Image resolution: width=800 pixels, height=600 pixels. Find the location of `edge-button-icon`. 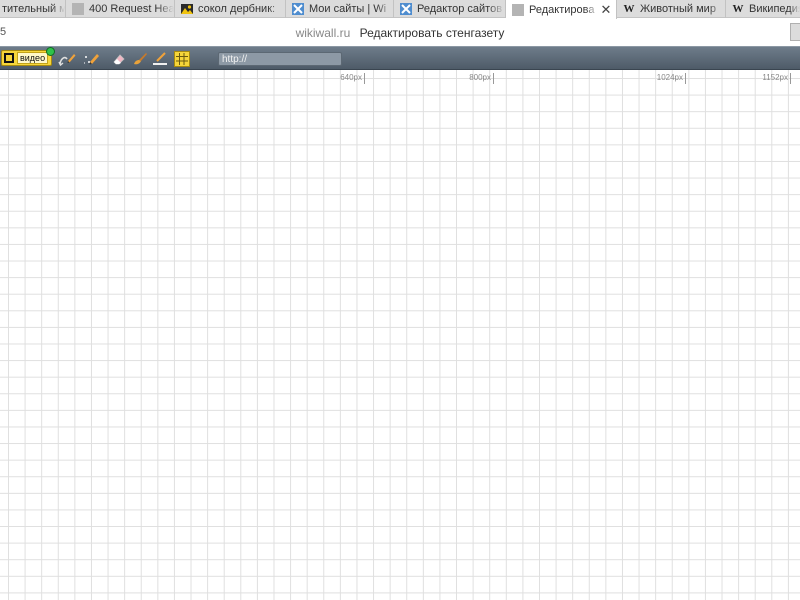

edge-button-icon is located at coordinates (795, 32).